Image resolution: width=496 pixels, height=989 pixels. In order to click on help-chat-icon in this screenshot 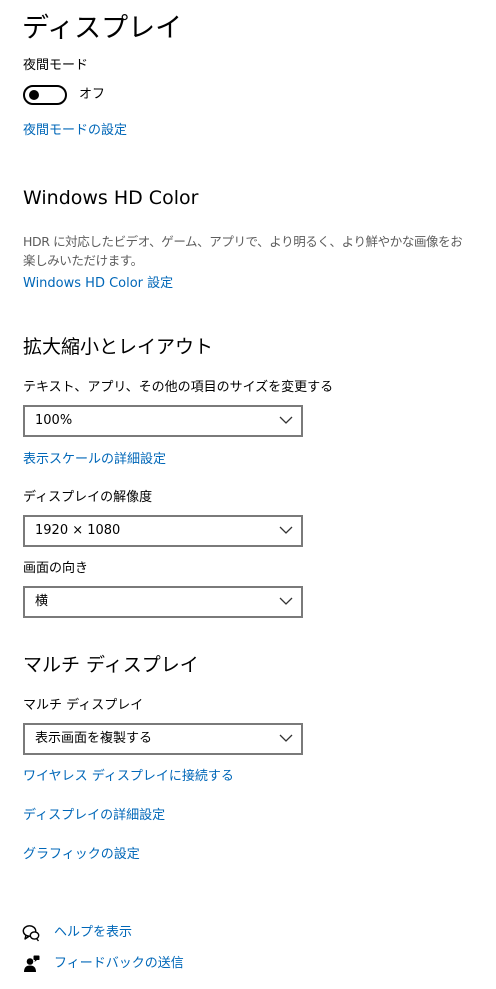, I will do `click(31, 933)`.